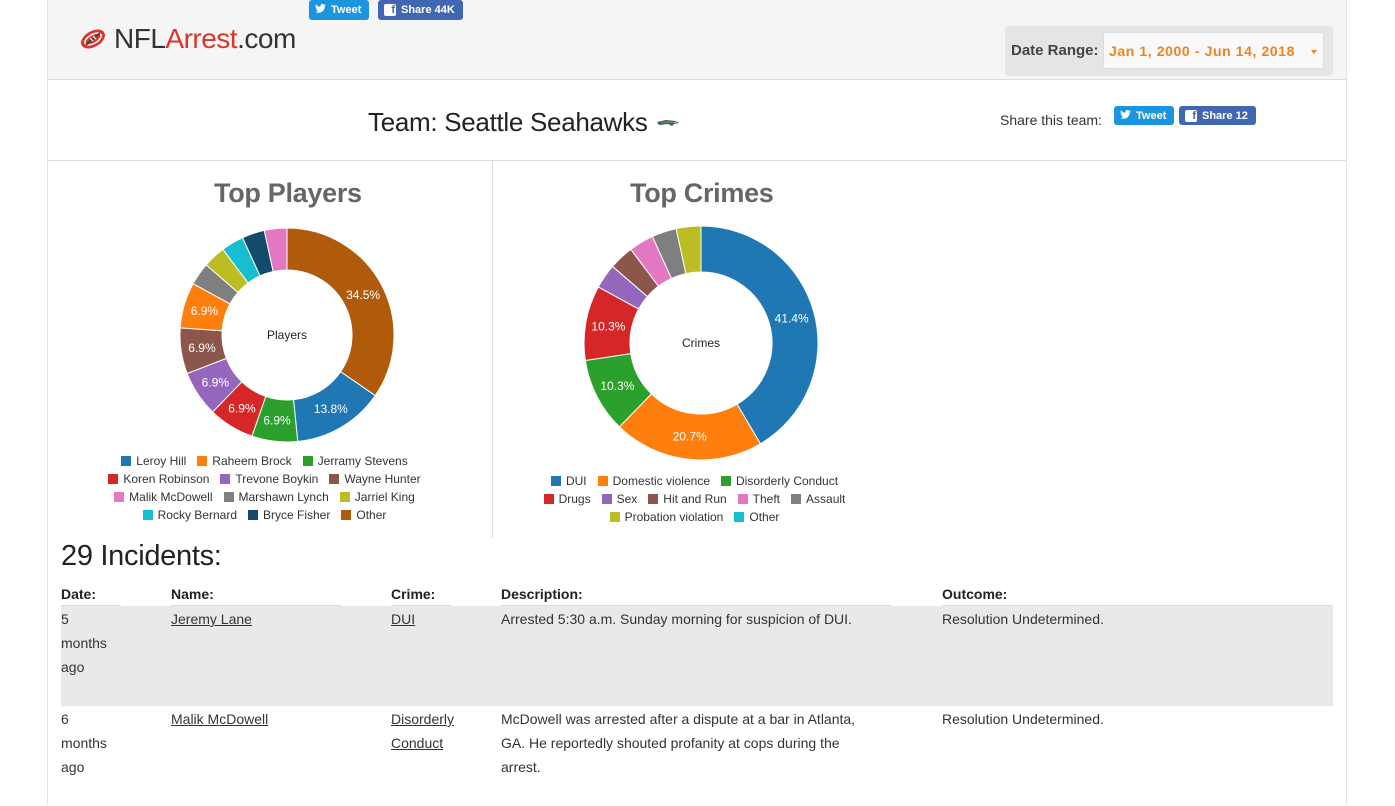  Describe the element at coordinates (576, 481) in the screenshot. I see `legend-label: DUI` at that location.